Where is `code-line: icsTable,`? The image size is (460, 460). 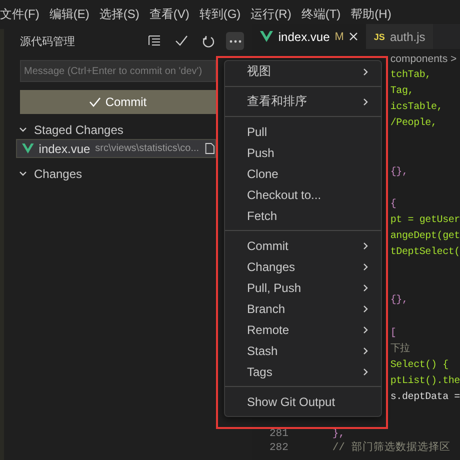 code-line: icsTable, is located at coordinates (416, 108).